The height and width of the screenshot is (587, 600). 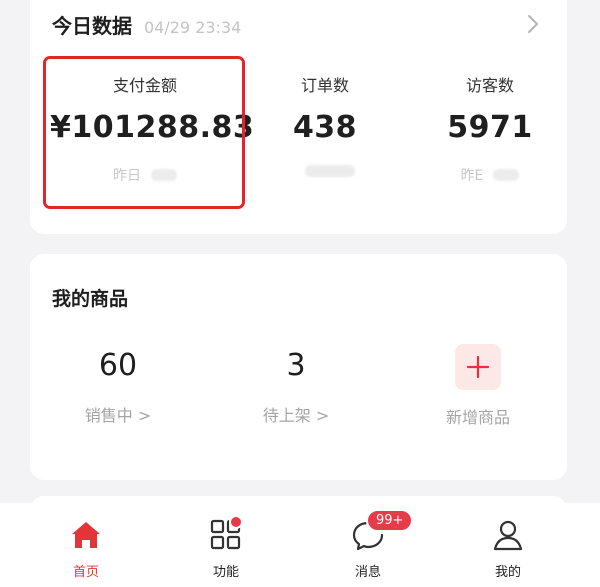 I want to click on goods-label: 销售中 >, so click(x=118, y=415).